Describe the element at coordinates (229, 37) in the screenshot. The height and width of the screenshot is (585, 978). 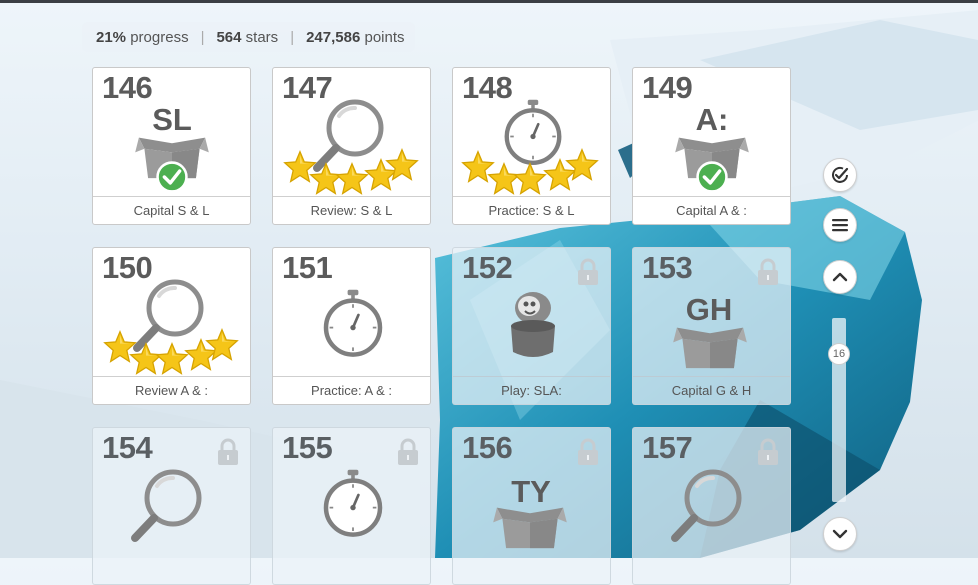
I see `stars-value: 564` at that location.